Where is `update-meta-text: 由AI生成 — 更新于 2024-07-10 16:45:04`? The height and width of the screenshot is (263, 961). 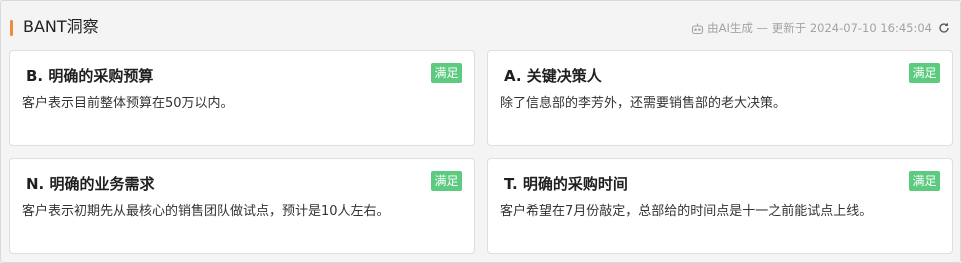 update-meta-text: 由AI生成 — 更新于 2024-07-10 16:45:04 is located at coordinates (819, 28).